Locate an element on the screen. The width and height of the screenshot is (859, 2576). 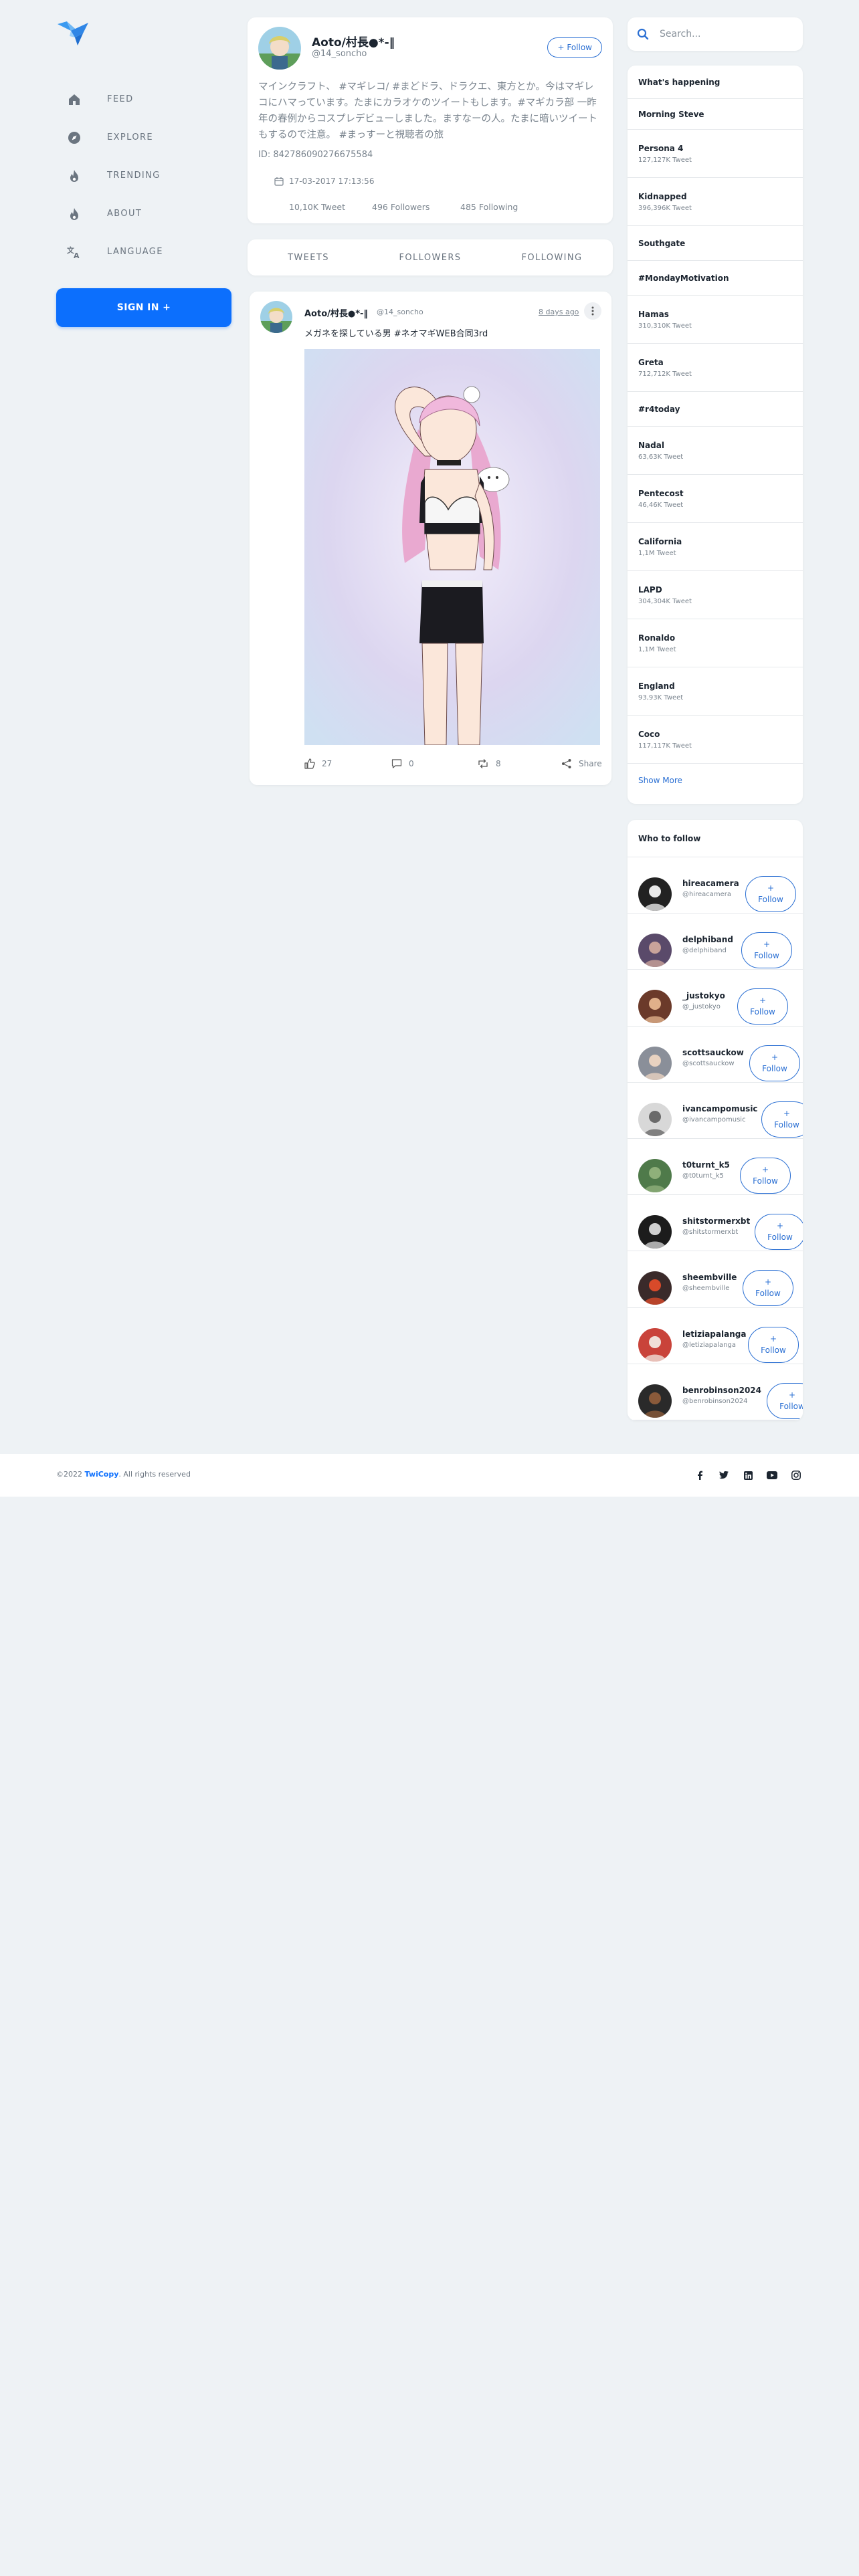
suggestion-name: delphiband is located at coordinates (708, 940).